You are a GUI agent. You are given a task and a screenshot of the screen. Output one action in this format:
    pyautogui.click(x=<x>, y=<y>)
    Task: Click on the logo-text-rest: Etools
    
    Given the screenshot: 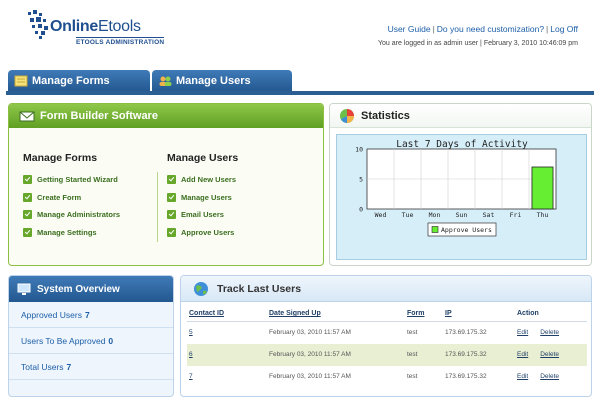 What is the action you would take?
    pyautogui.click(x=119, y=26)
    